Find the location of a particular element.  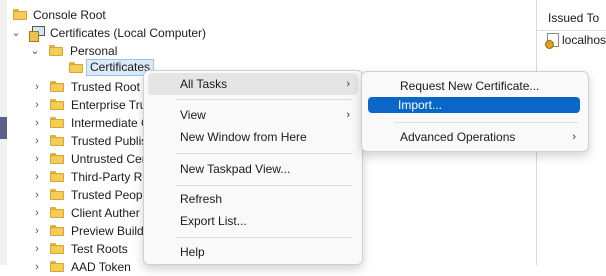

menu-item-label: Advanced Operations is located at coordinates (458, 137).